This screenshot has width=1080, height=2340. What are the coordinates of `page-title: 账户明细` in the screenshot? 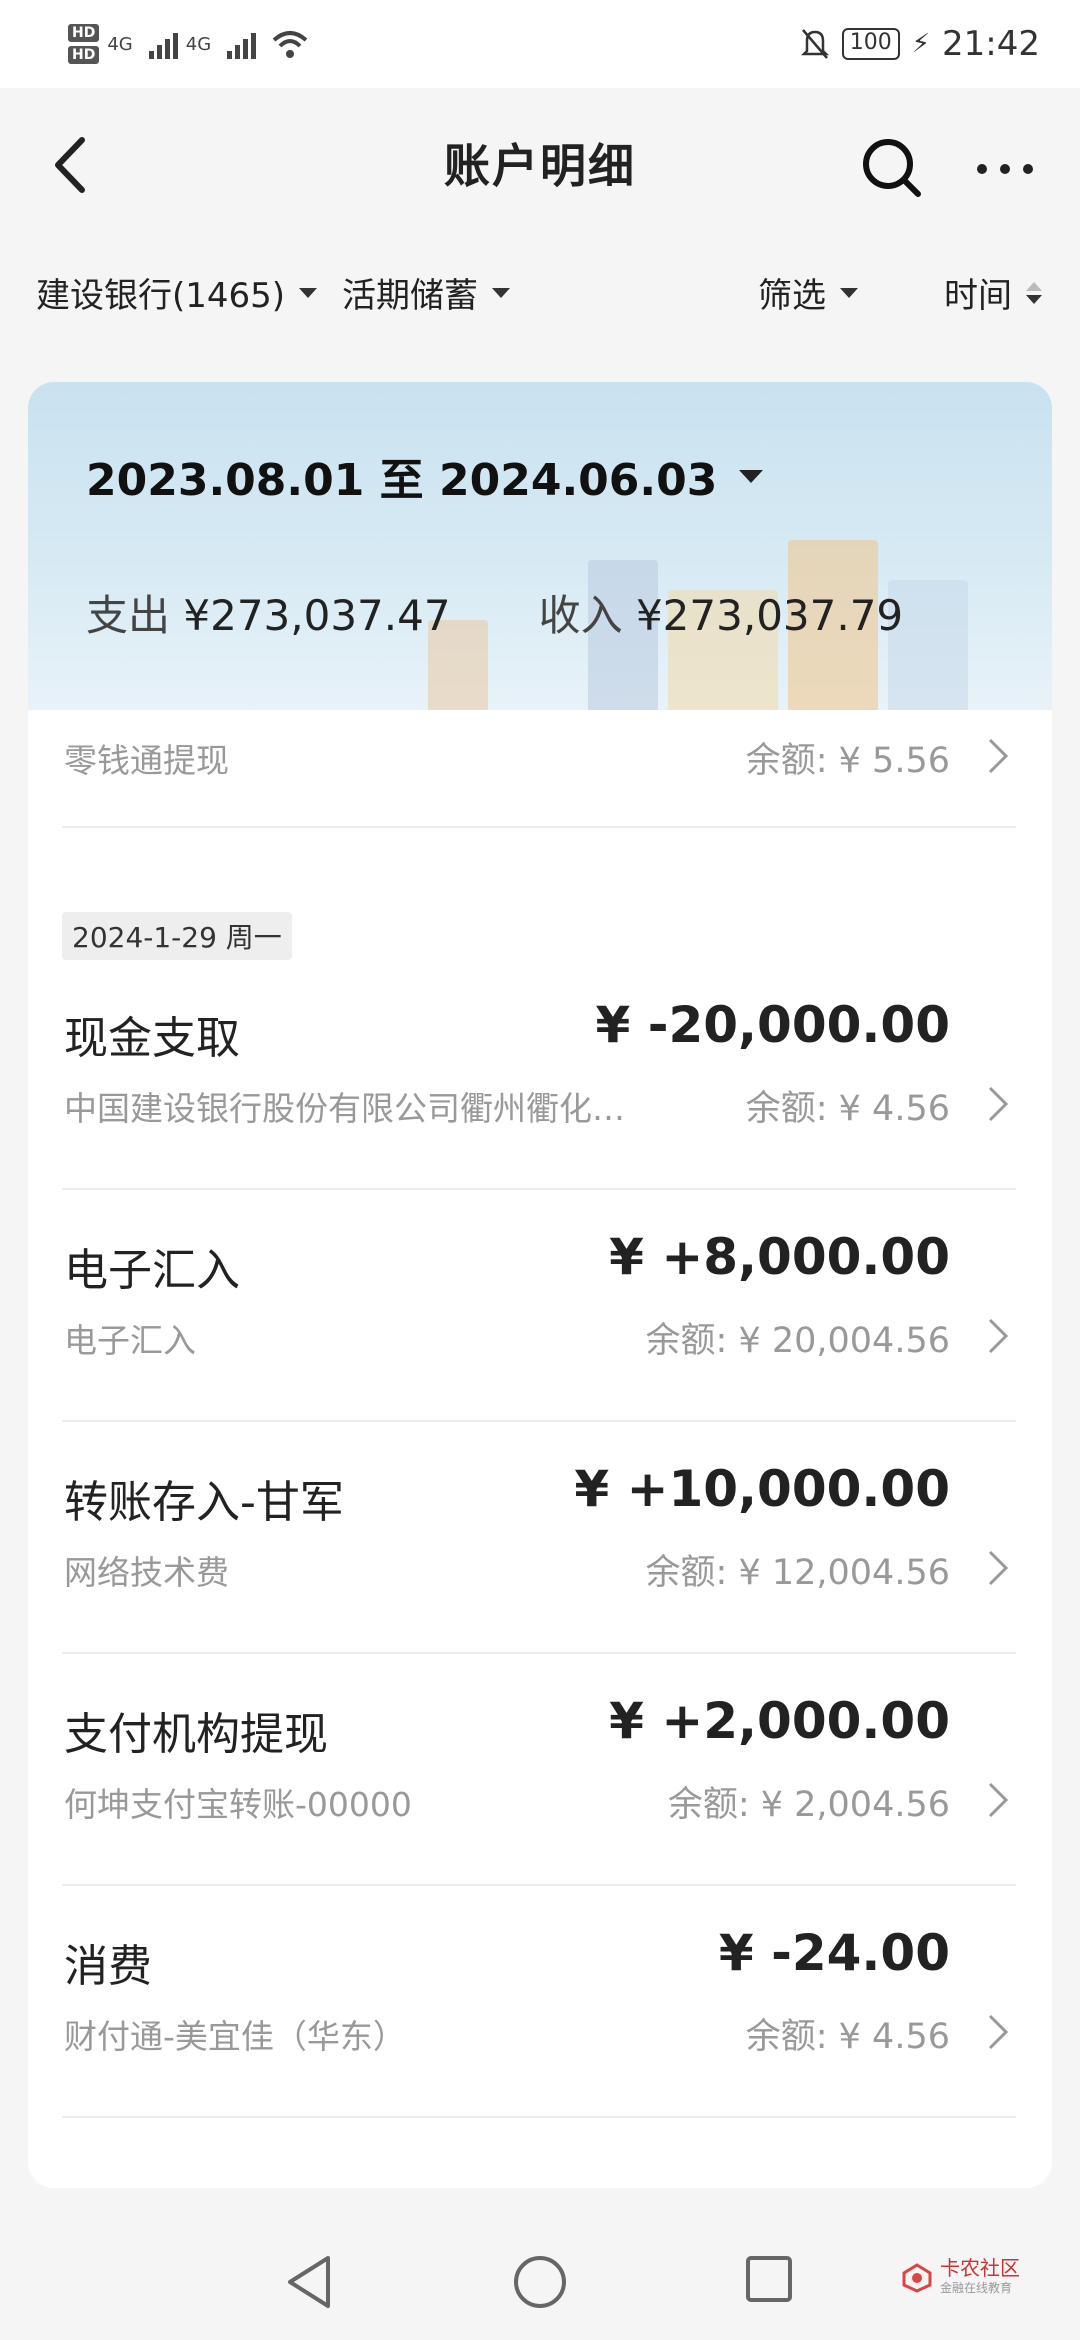 It's located at (540, 166).